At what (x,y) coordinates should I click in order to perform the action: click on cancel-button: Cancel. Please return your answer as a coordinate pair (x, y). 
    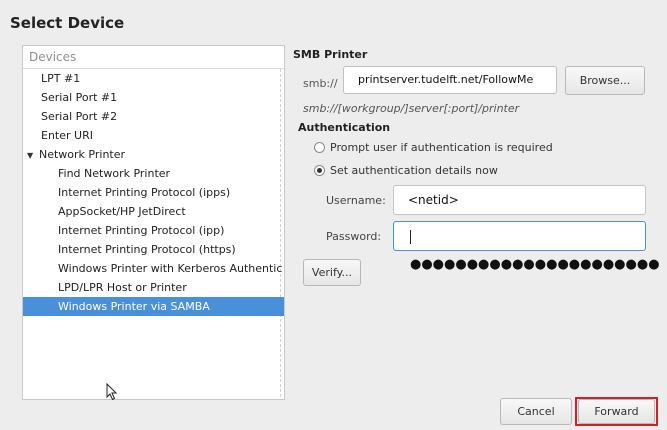
    Looking at the image, I should click on (536, 411).